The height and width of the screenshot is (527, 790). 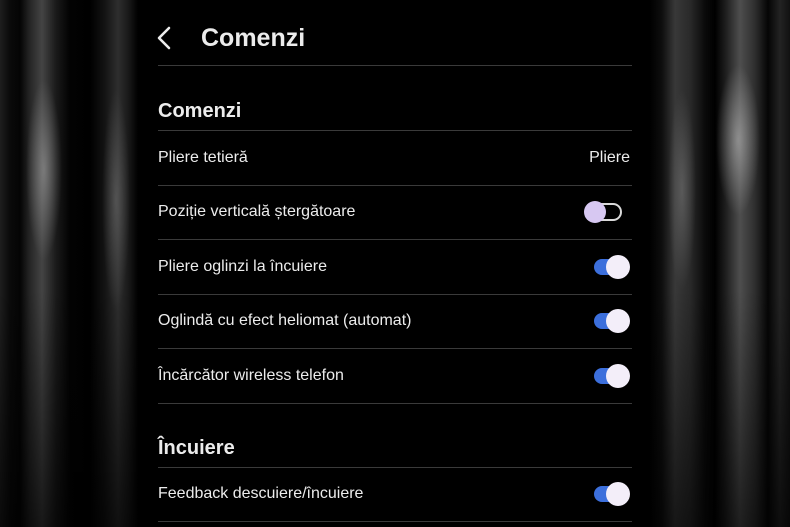 What do you see at coordinates (394, 33) in the screenshot?
I see `page-header: Comenzi` at bounding box center [394, 33].